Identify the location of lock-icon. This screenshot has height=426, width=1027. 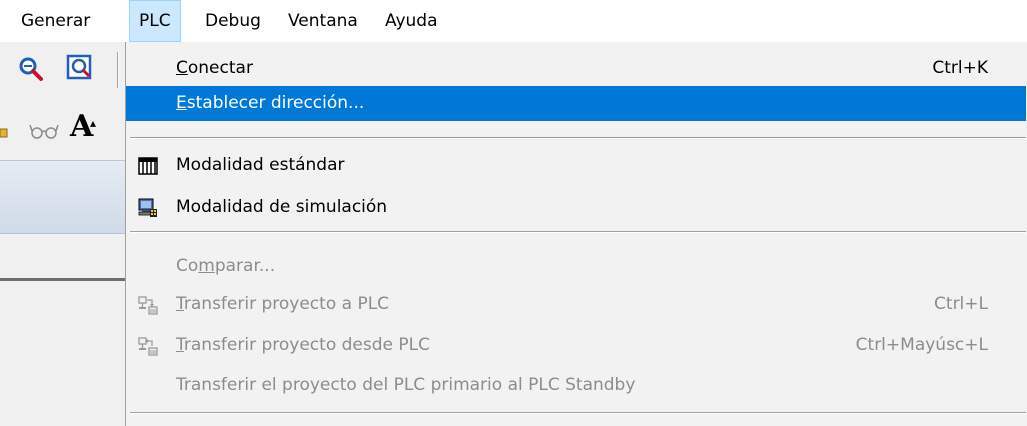
(4, 131).